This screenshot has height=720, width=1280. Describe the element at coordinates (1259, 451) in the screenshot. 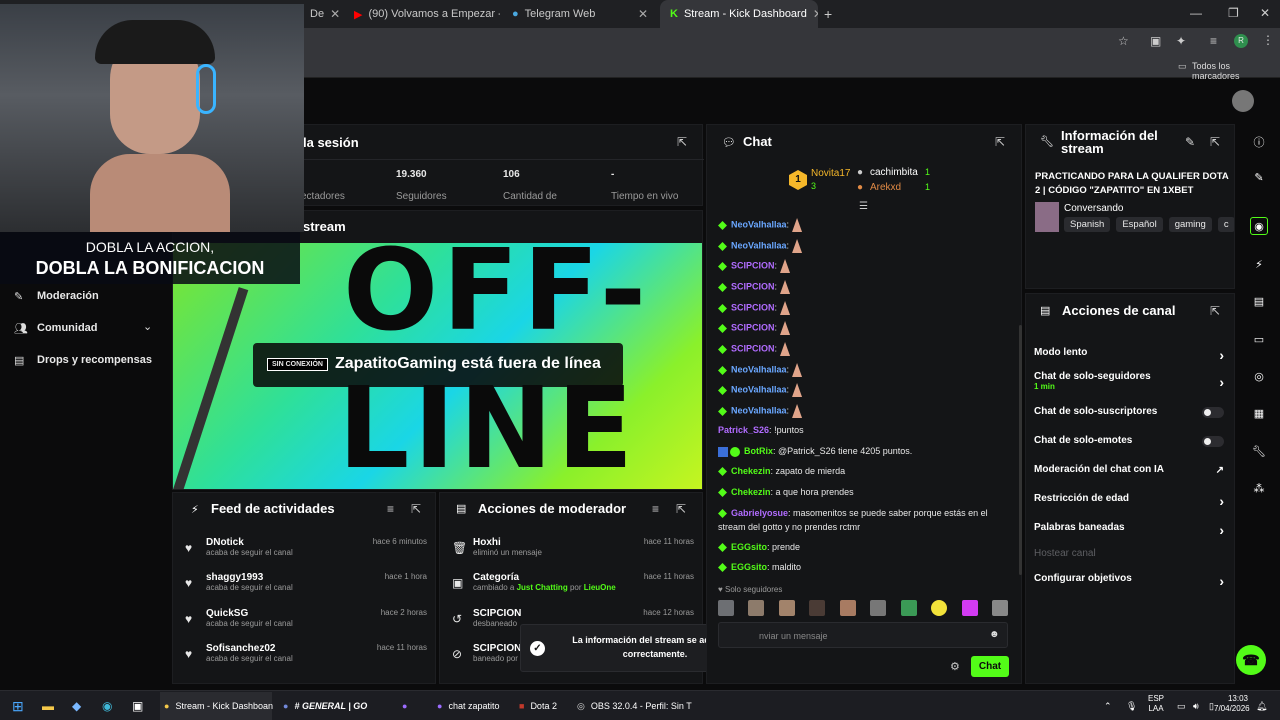

I see `wrench-icon: 🔧︎` at that location.